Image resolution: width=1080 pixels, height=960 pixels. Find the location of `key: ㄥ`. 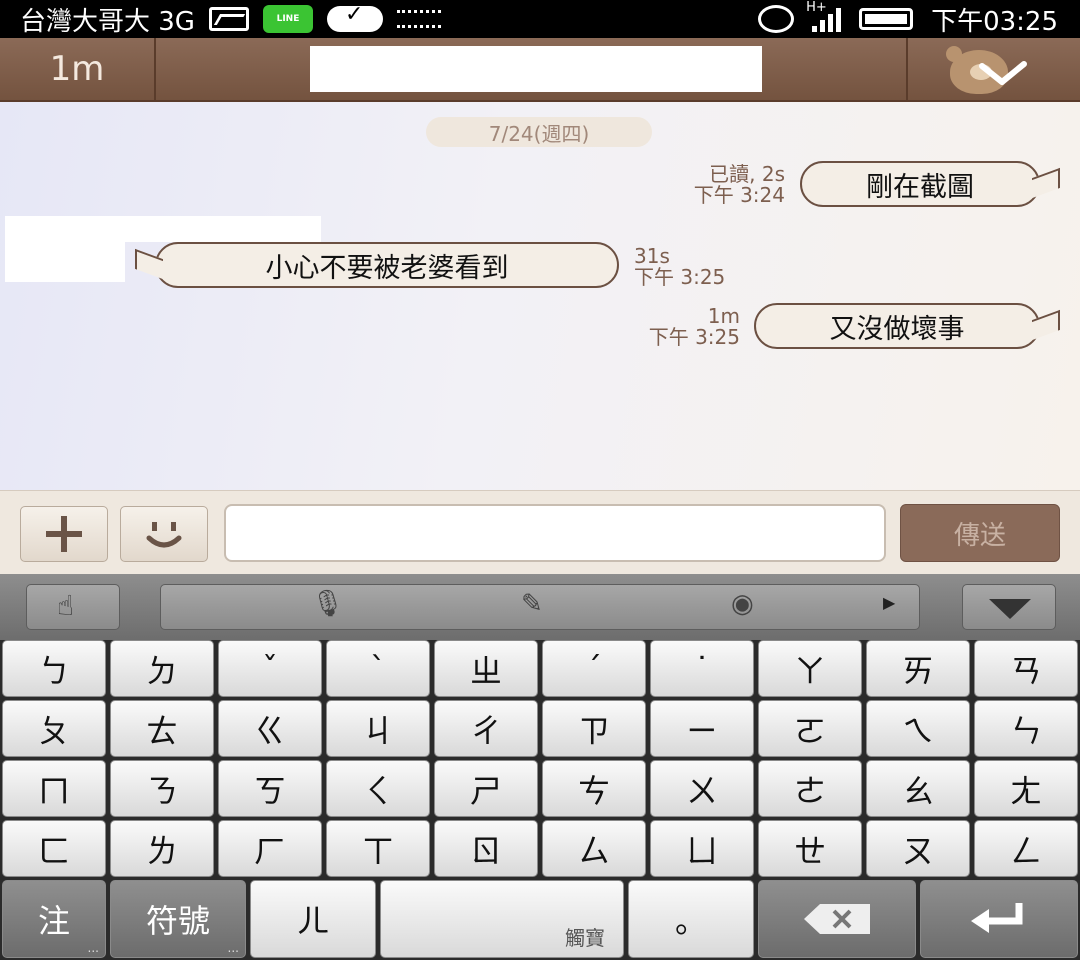

key: ㄥ is located at coordinates (1026, 848).